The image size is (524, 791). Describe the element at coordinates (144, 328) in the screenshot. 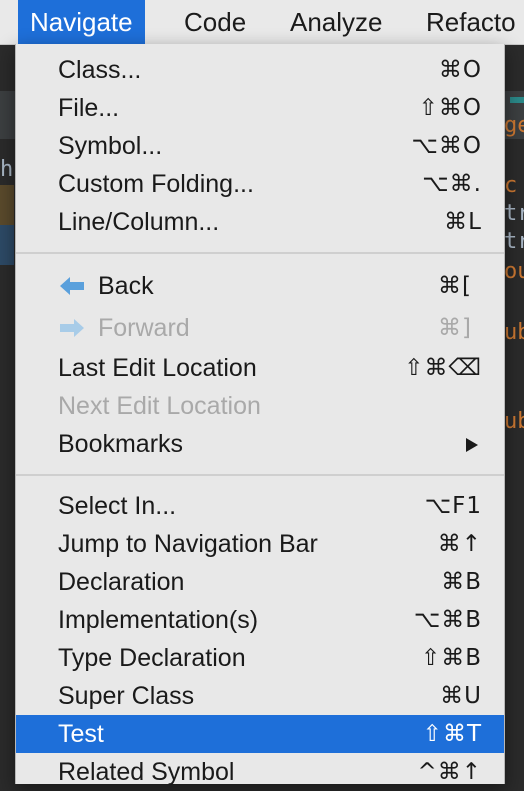

I see `menu-item-label: Forward` at that location.